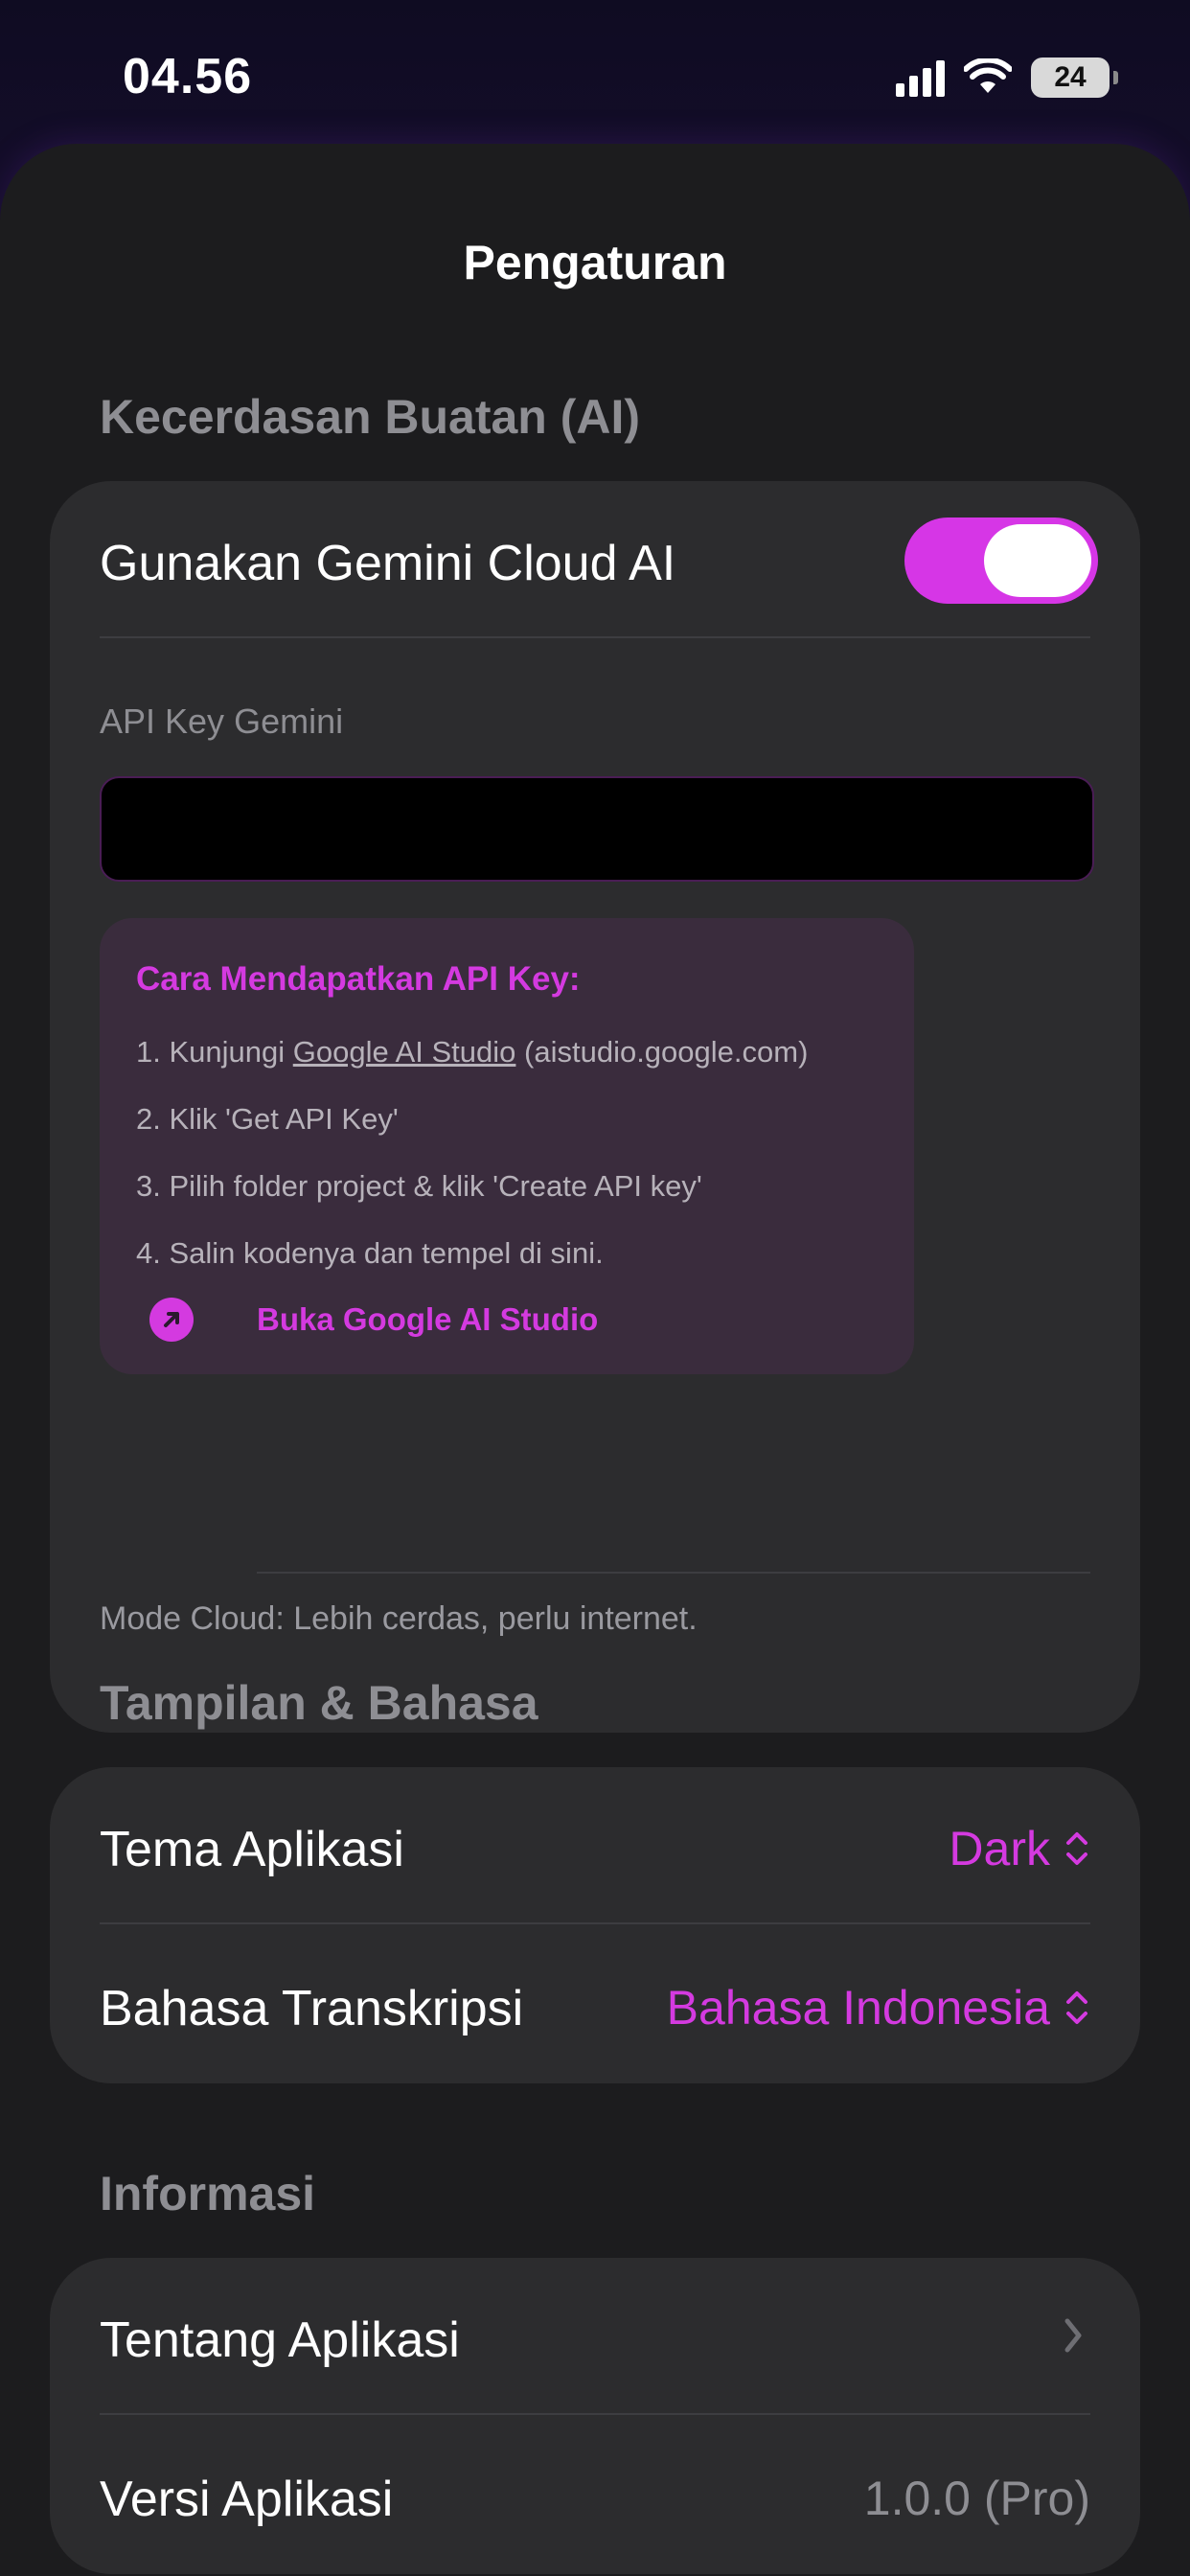  What do you see at coordinates (921, 77) in the screenshot?
I see `cellular-signal-icon` at bounding box center [921, 77].